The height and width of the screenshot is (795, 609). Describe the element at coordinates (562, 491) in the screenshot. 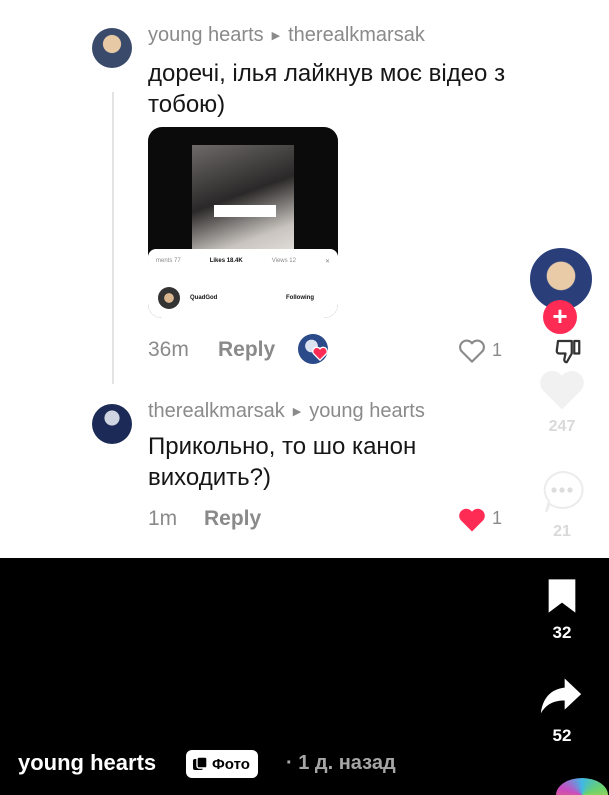

I see `rail-comment-icon` at that location.